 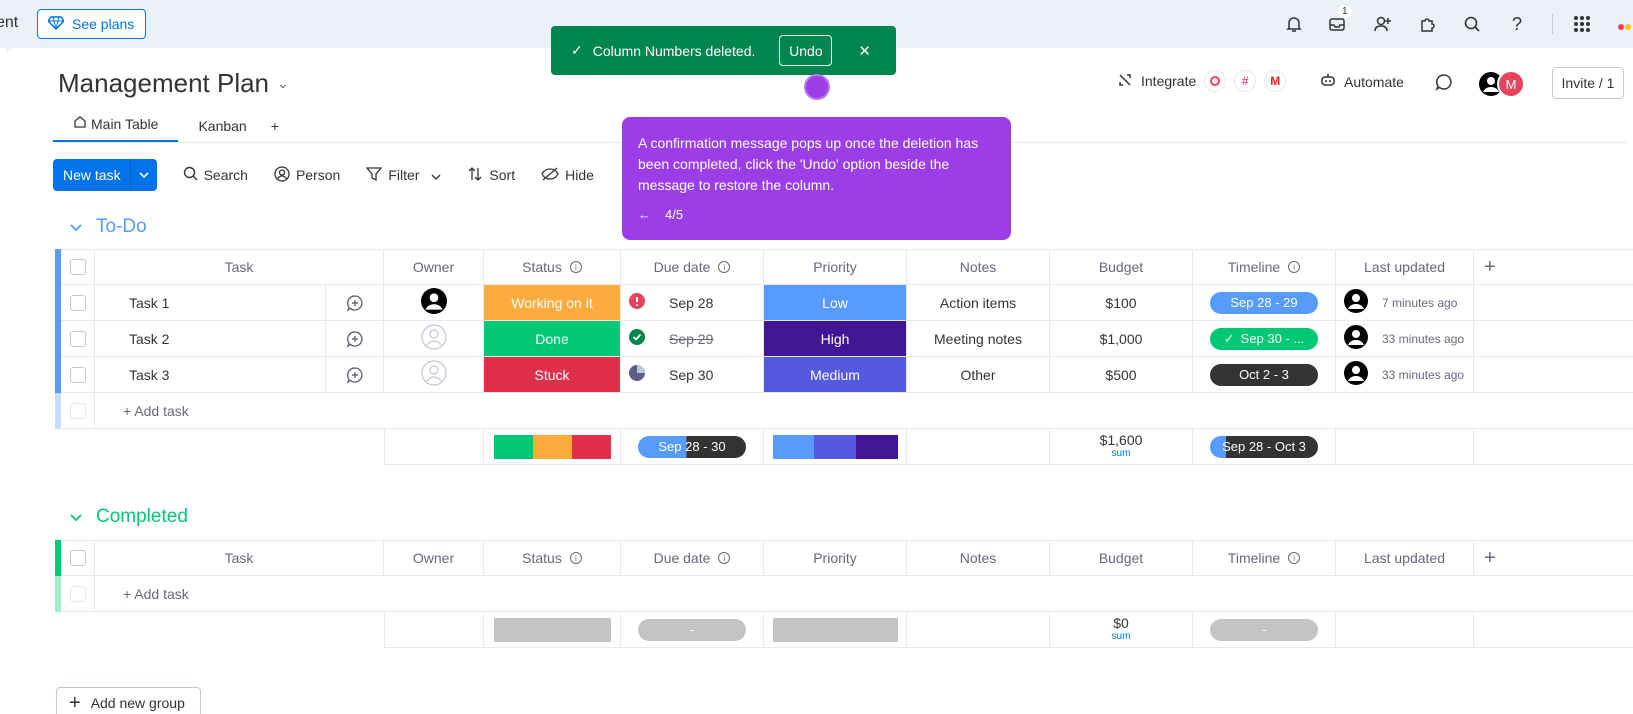 What do you see at coordinates (173, 83) in the screenshot?
I see `board-title: Management Plan ⌄` at bounding box center [173, 83].